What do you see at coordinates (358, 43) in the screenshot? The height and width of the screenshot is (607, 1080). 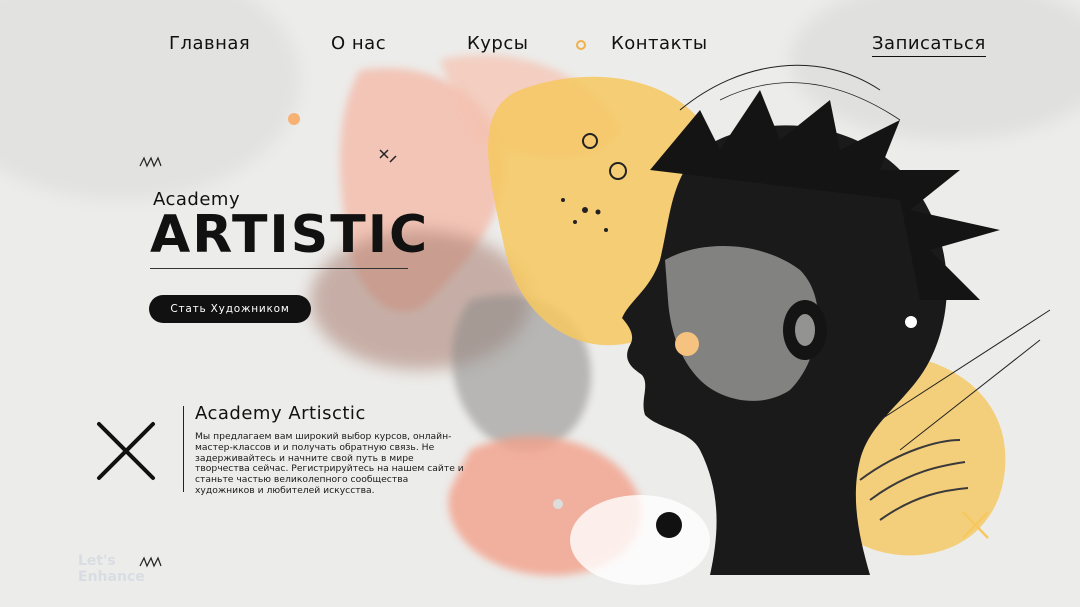 I see `nav-item-about: О нас` at bounding box center [358, 43].